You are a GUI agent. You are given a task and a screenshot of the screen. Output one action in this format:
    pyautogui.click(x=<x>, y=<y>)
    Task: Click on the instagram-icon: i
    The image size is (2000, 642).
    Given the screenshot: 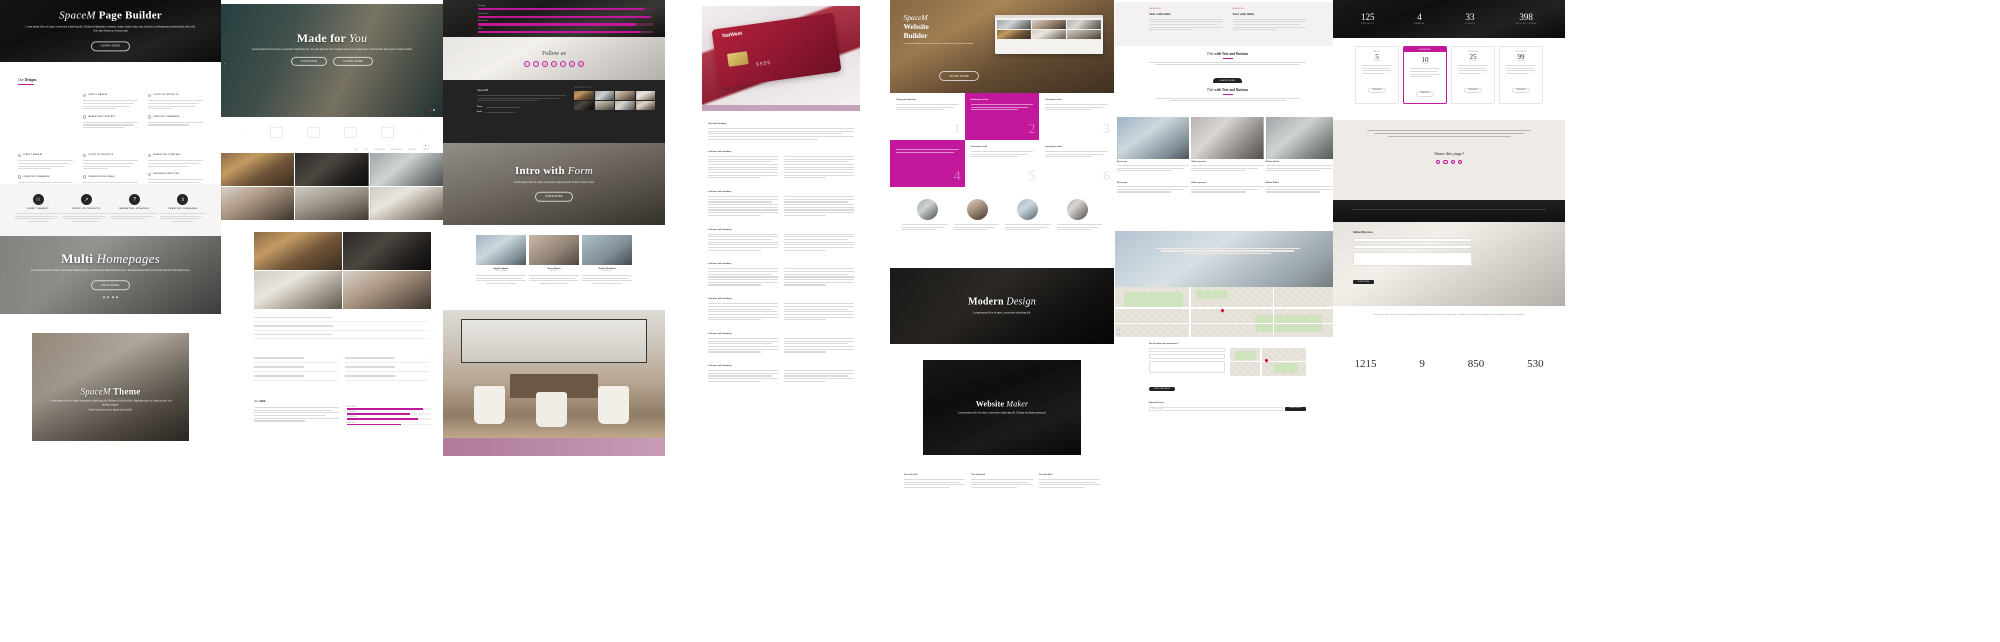 What is the action you would take?
    pyautogui.click(x=563, y=63)
    